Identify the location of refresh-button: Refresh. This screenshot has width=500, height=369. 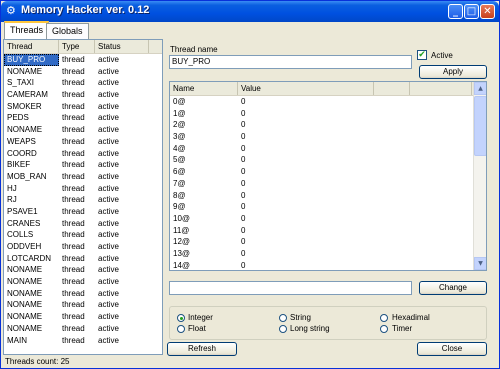
(202, 349).